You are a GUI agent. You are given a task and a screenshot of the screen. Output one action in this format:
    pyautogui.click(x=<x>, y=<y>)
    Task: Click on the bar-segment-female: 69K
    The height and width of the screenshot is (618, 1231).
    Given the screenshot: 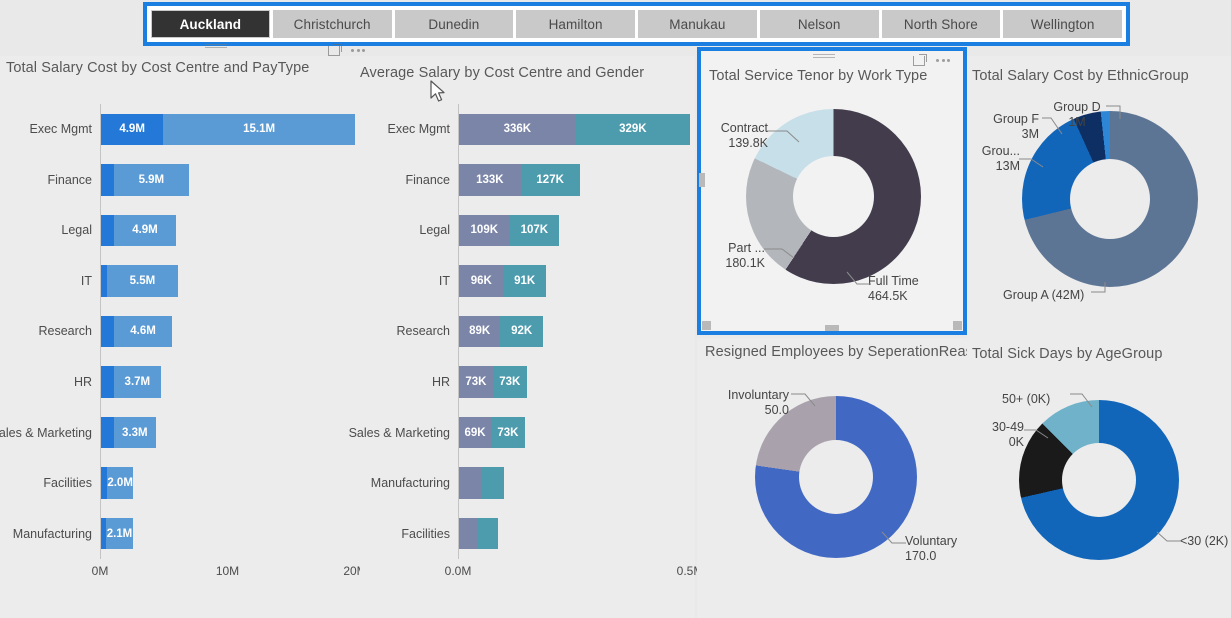 What is the action you would take?
    pyautogui.click(x=475, y=432)
    